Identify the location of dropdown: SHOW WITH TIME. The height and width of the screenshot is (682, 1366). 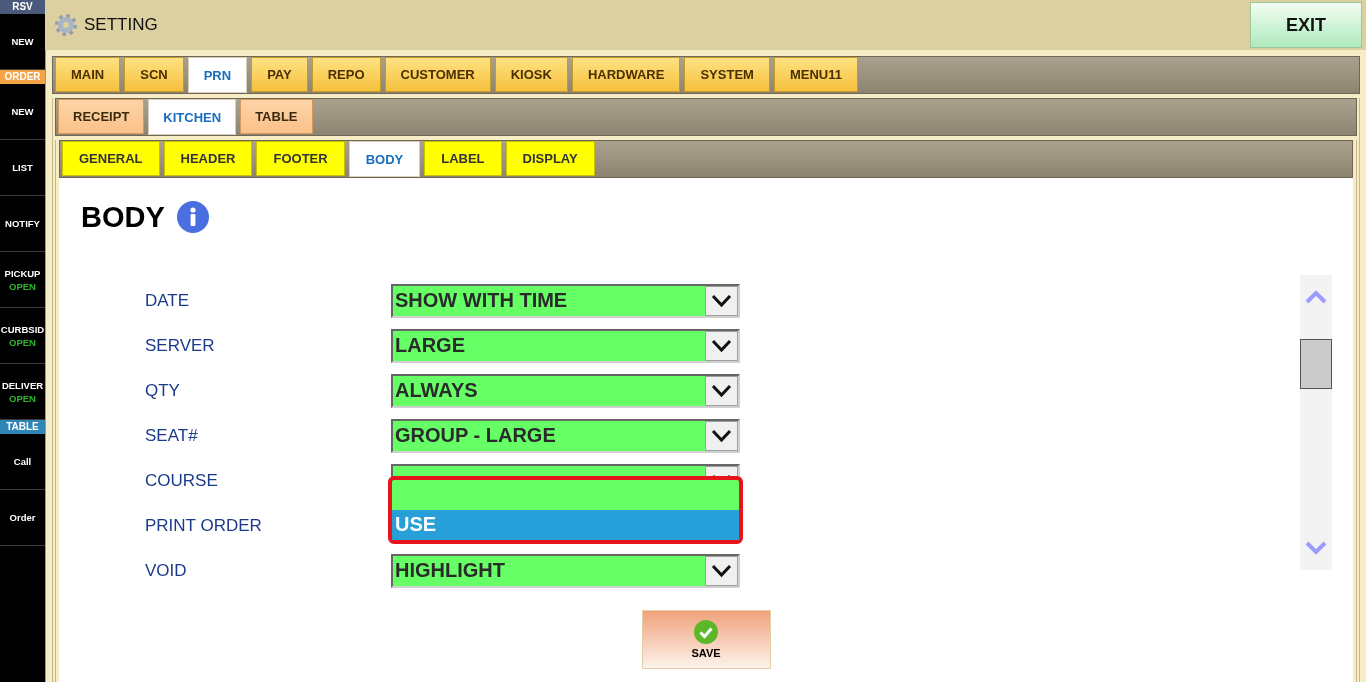
(565, 300).